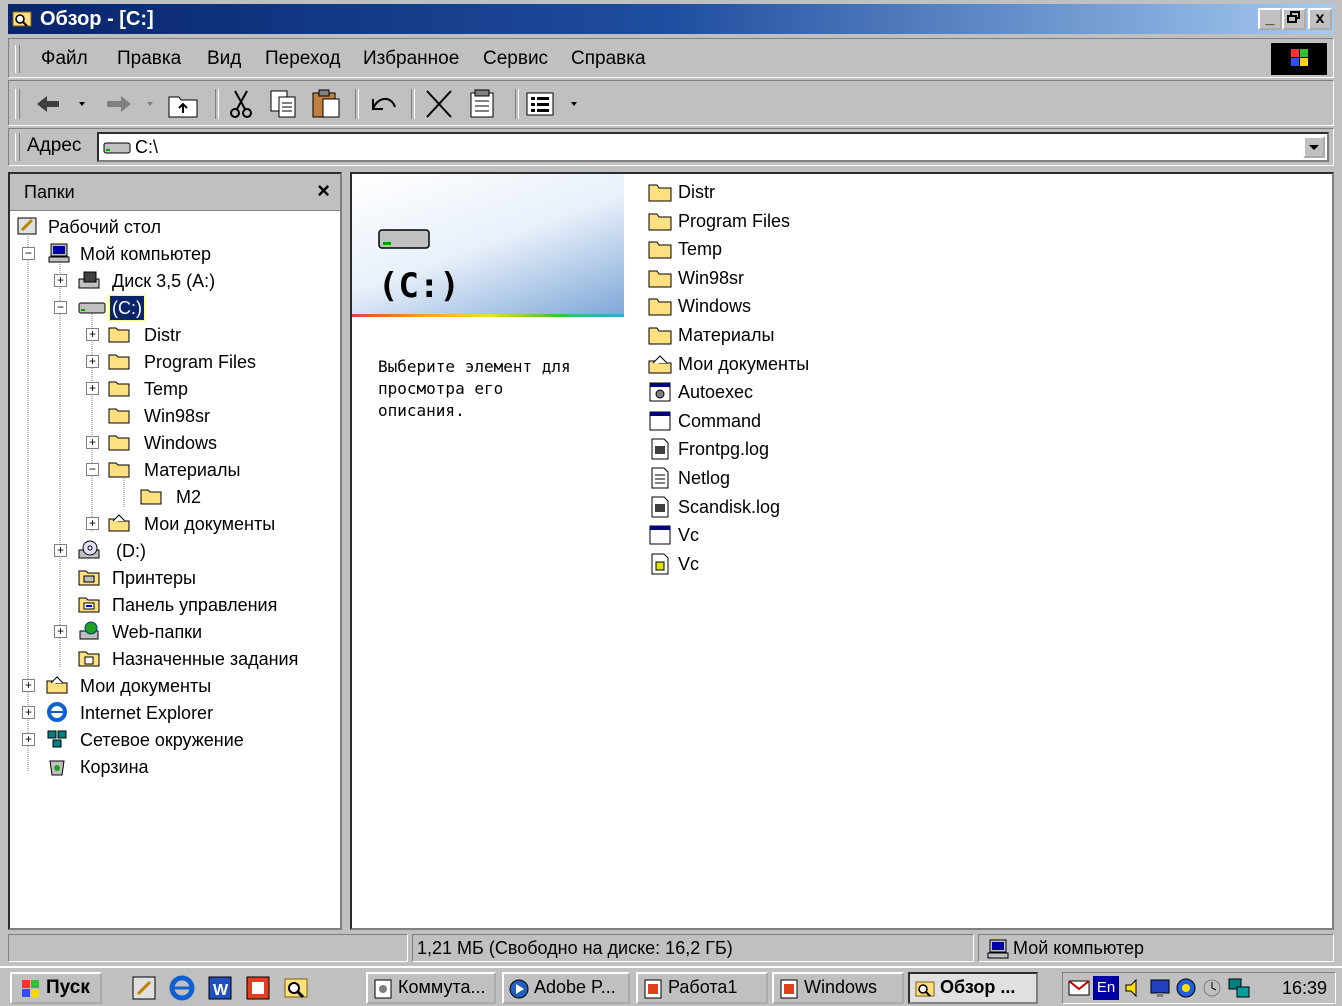 The height and width of the screenshot is (1006, 1342). Describe the element at coordinates (17, 59) in the screenshot. I see `menu-grip` at that location.